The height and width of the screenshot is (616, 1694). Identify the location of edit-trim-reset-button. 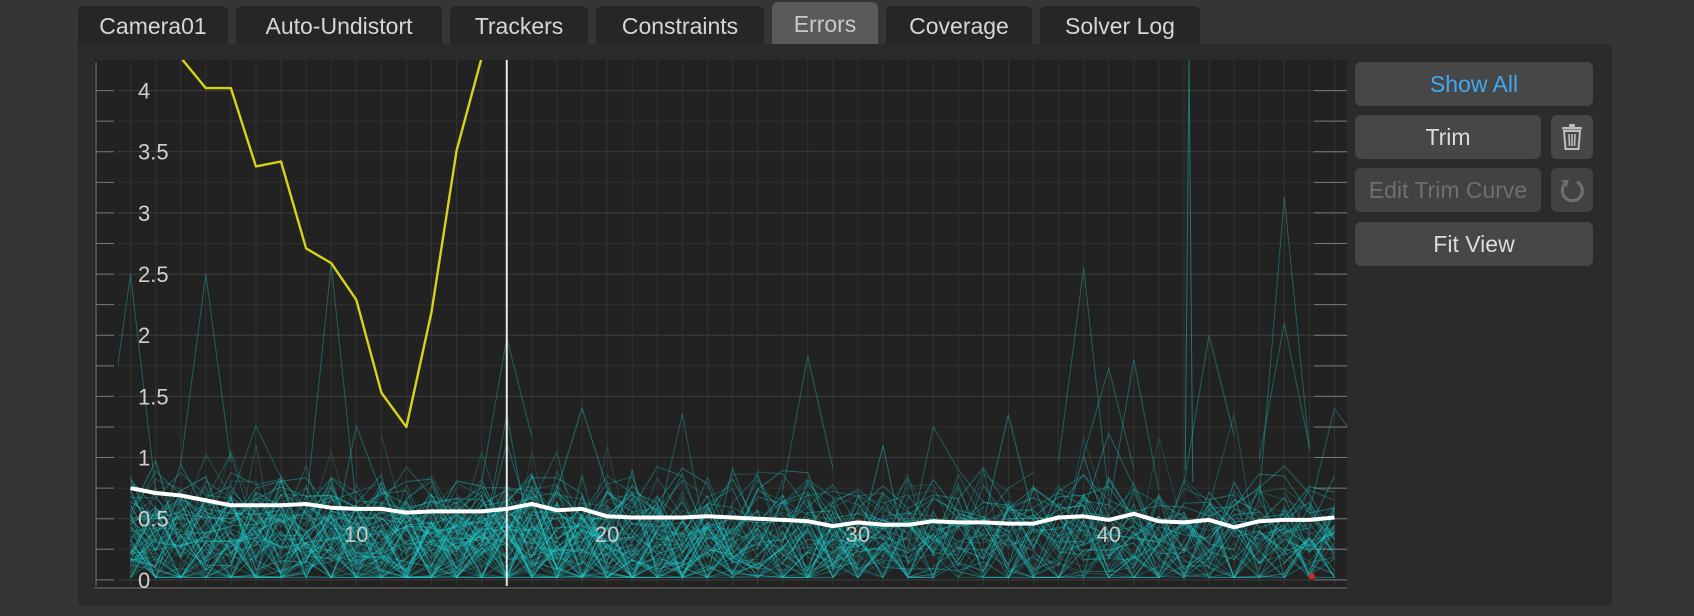
(1572, 190).